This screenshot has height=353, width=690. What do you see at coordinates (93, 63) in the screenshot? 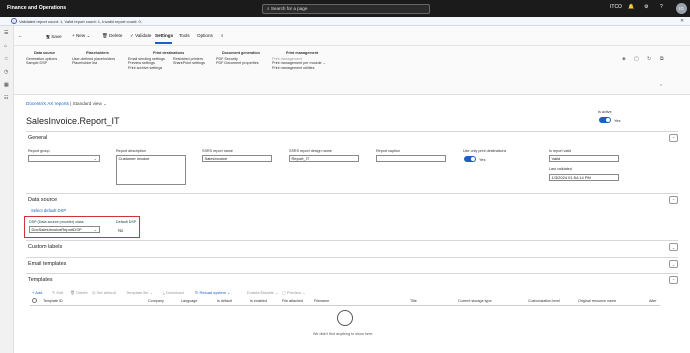
I see `placeholder-list-button: Placeholder list` at bounding box center [93, 63].